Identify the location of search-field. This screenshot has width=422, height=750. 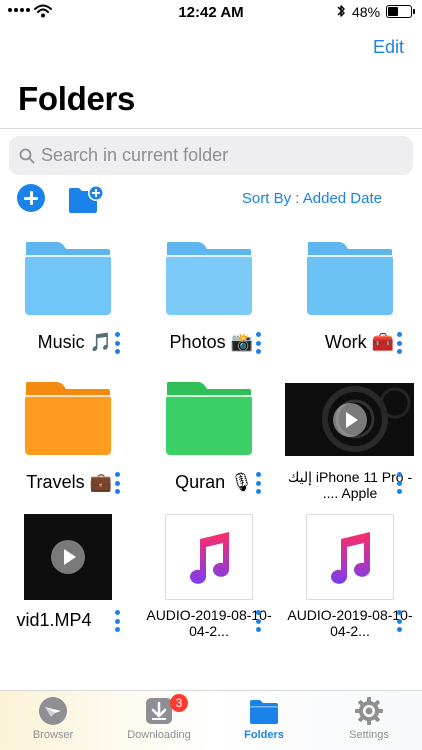
(211, 155).